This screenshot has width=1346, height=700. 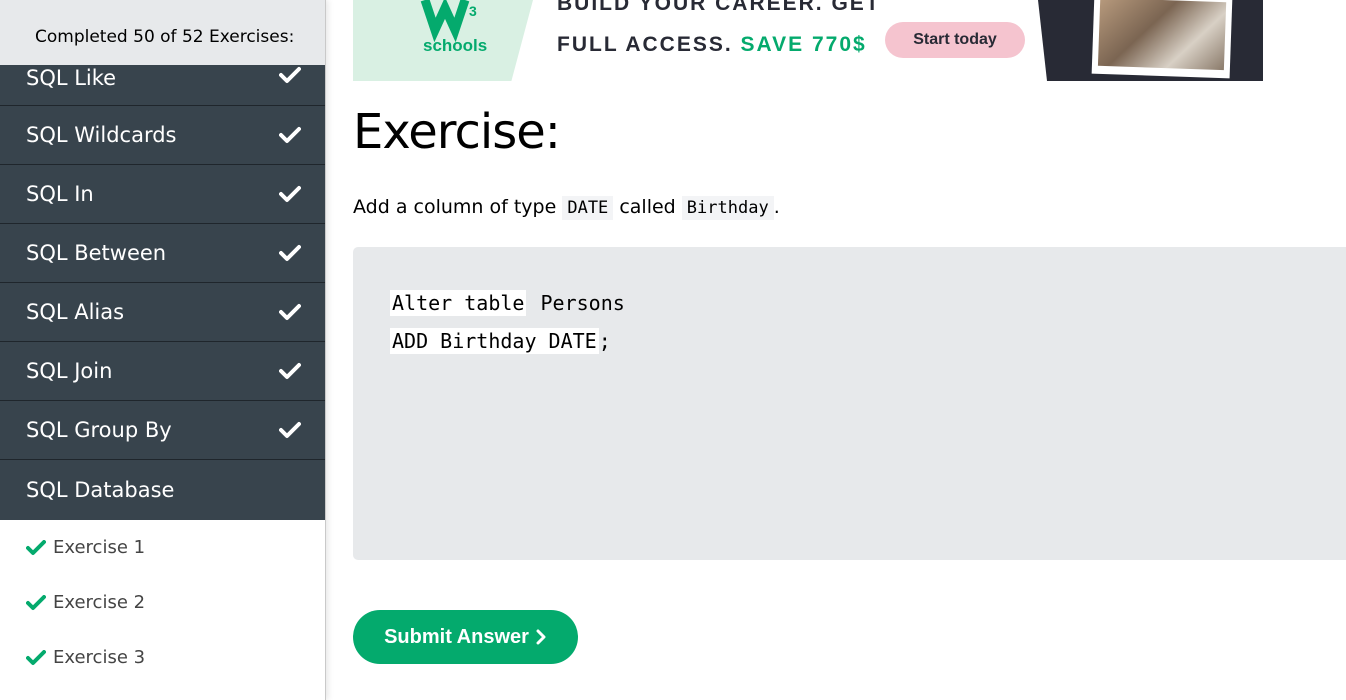 I want to click on exercise-link-3: Exercise 3, so click(x=162, y=657).